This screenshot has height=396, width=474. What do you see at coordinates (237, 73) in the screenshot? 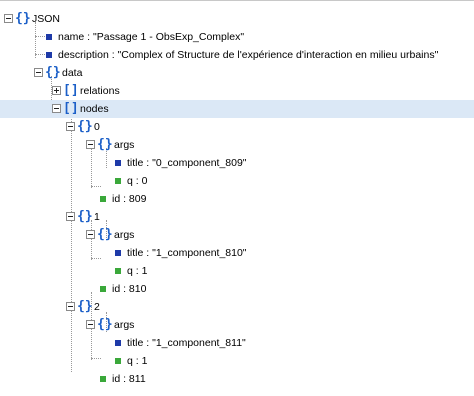
I see `tree-node-data: {} data` at bounding box center [237, 73].